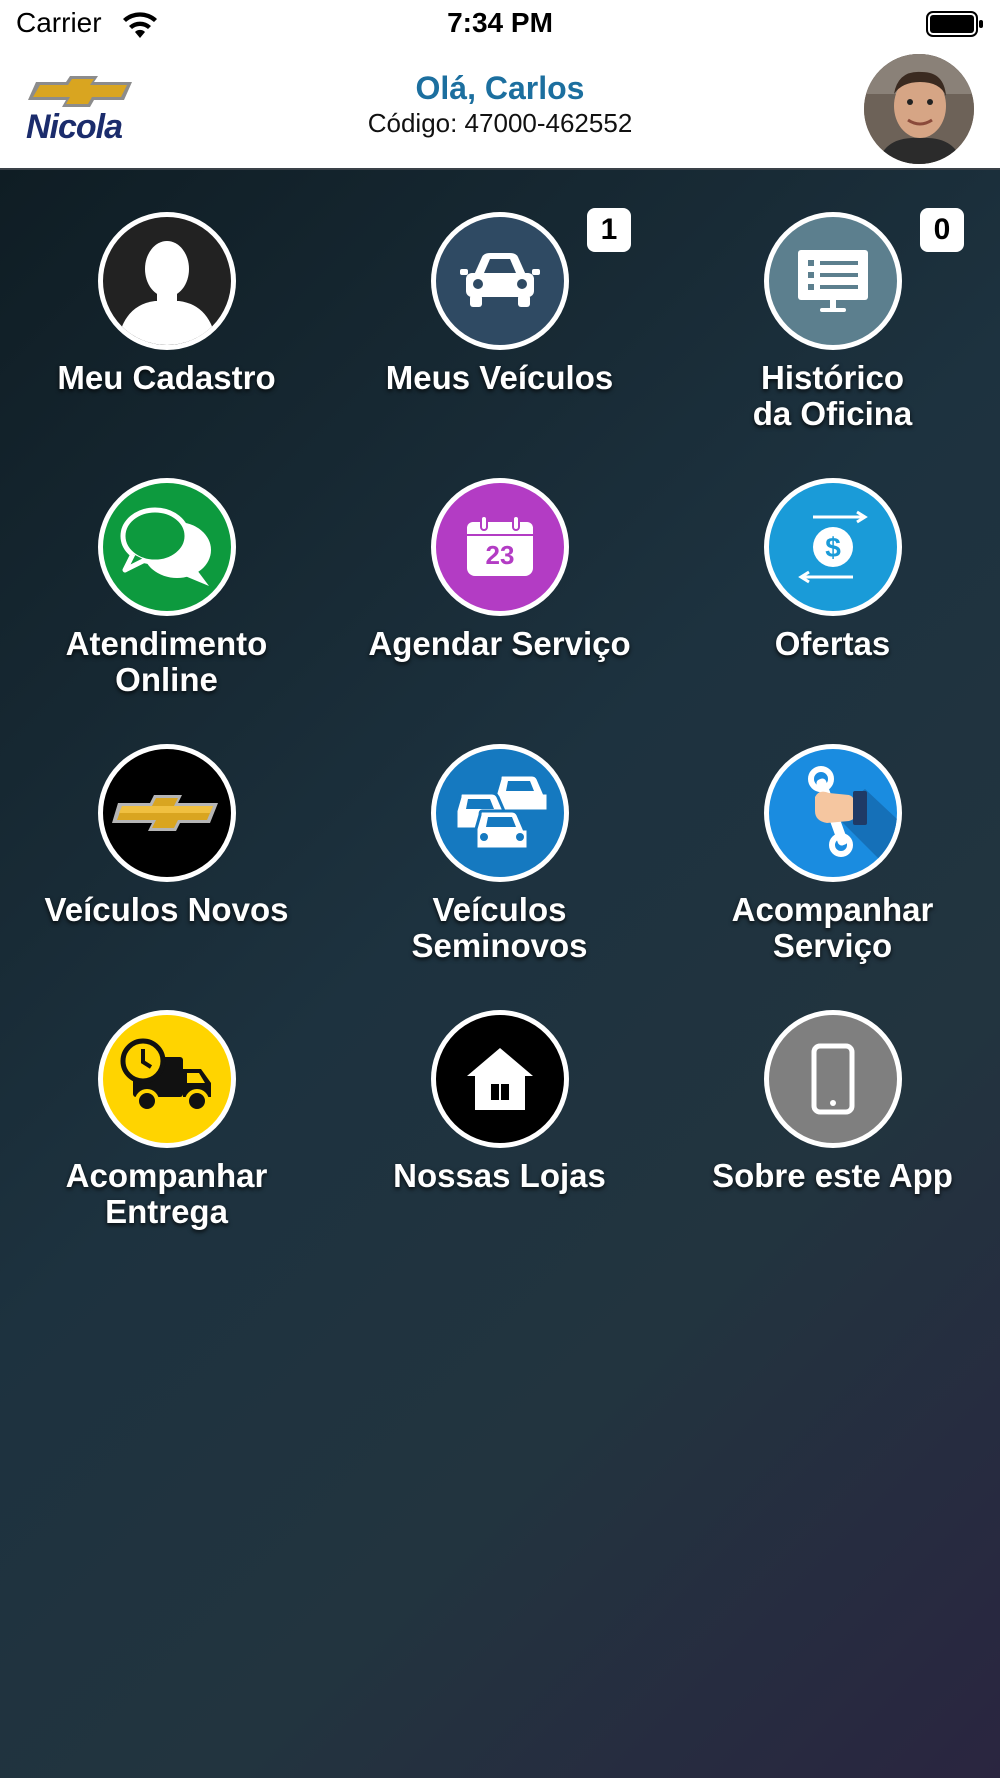 The height and width of the screenshot is (1778, 1000). Describe the element at coordinates (499, 1175) in the screenshot. I see `menu-label: Nossas Lojas` at that location.